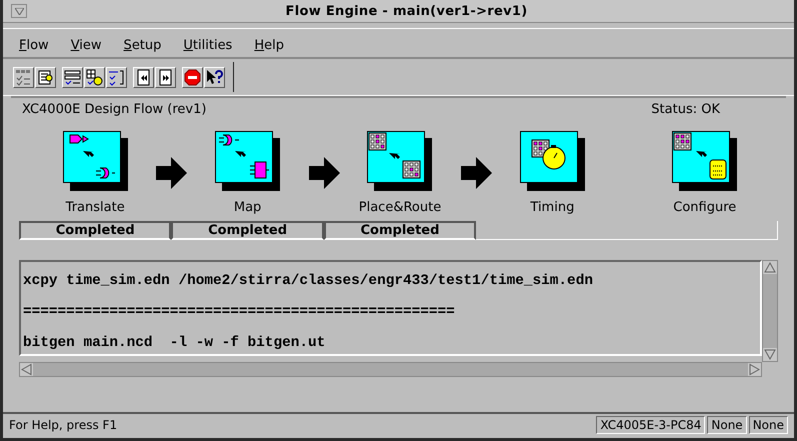 Image resolution: width=797 pixels, height=441 pixels. I want to click on flow-title: XC4000E Design Flow (rev1), so click(114, 109).